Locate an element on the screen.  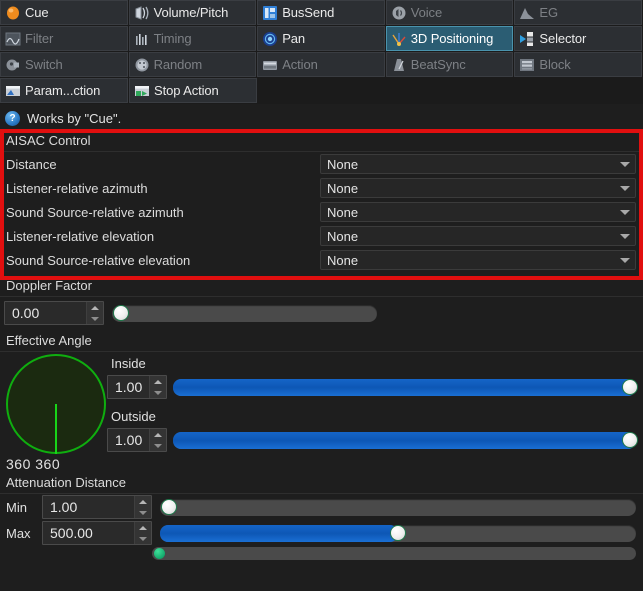
attenuation-max-spinner: 500.00 is located at coordinates (97, 533).